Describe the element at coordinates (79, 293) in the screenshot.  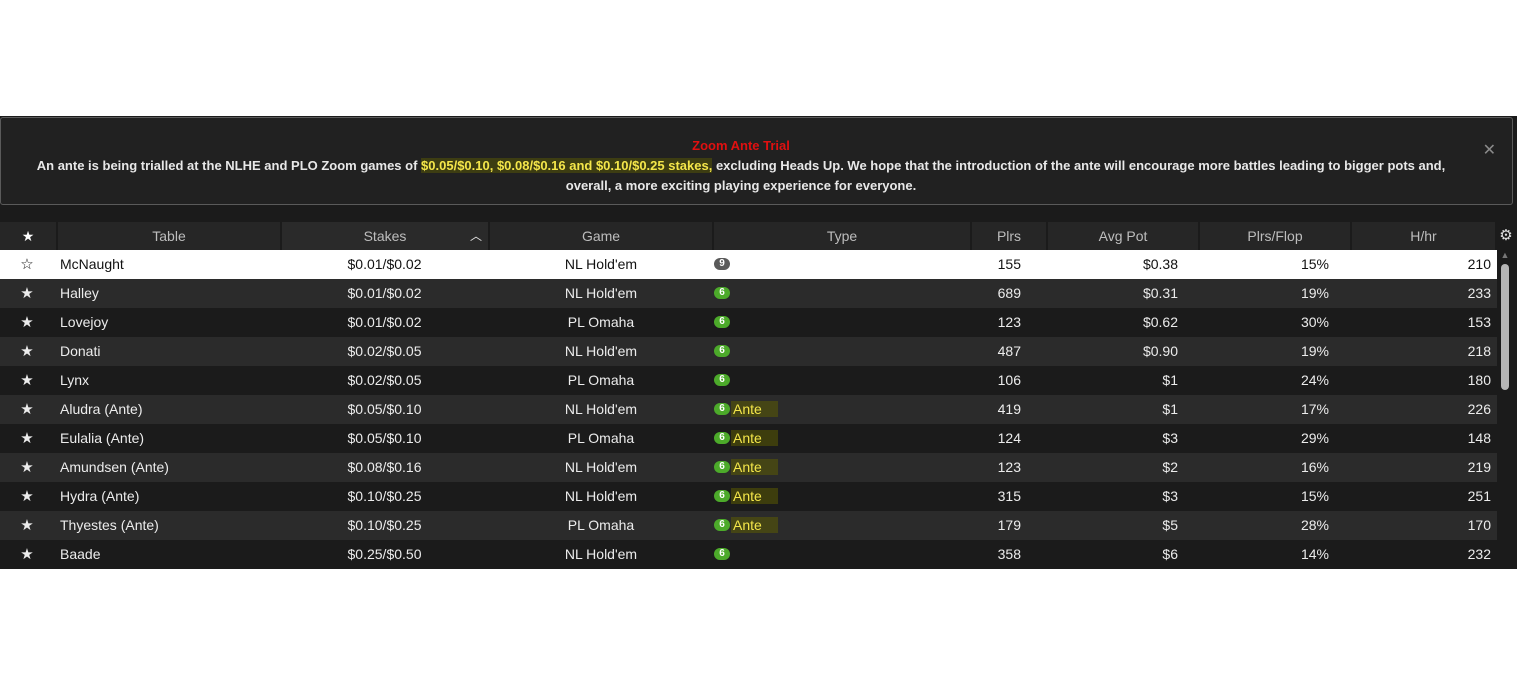
I see `table-name: Halley` at that location.